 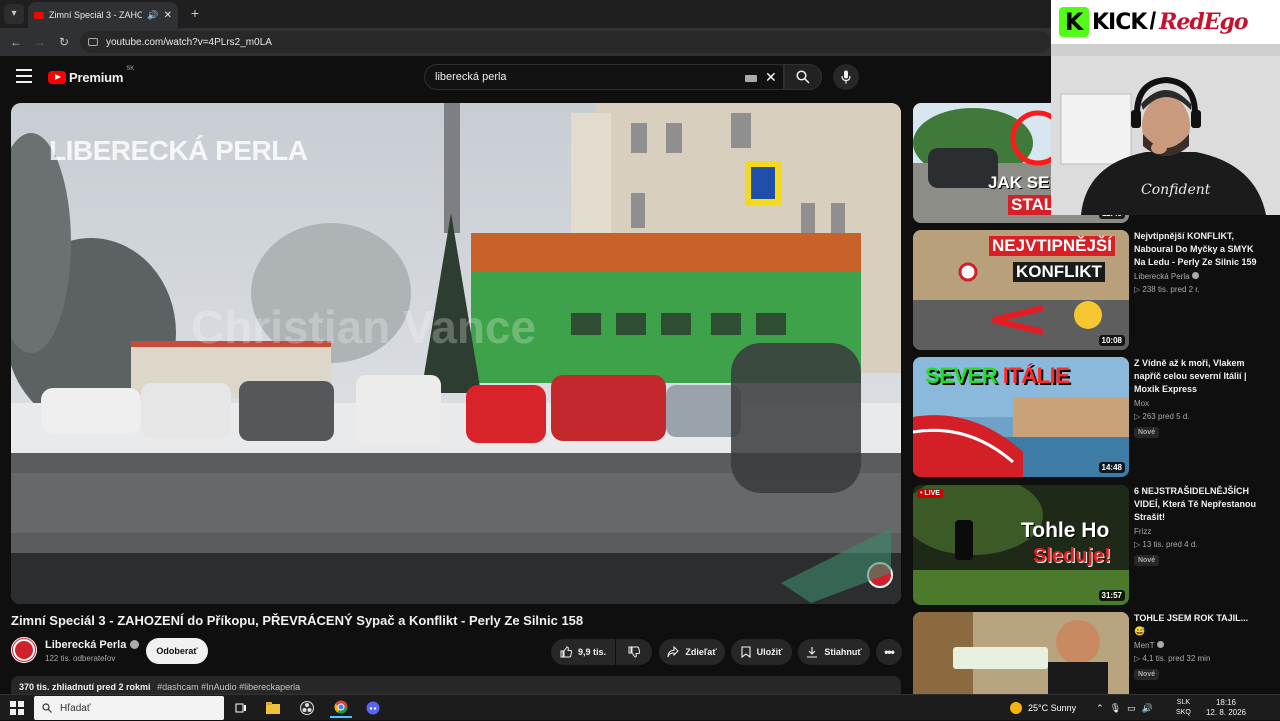 I want to click on recommendation-thumbnail: • LIVE Tohle Ho Sleduje! 31:57, so click(x=1021, y=545).